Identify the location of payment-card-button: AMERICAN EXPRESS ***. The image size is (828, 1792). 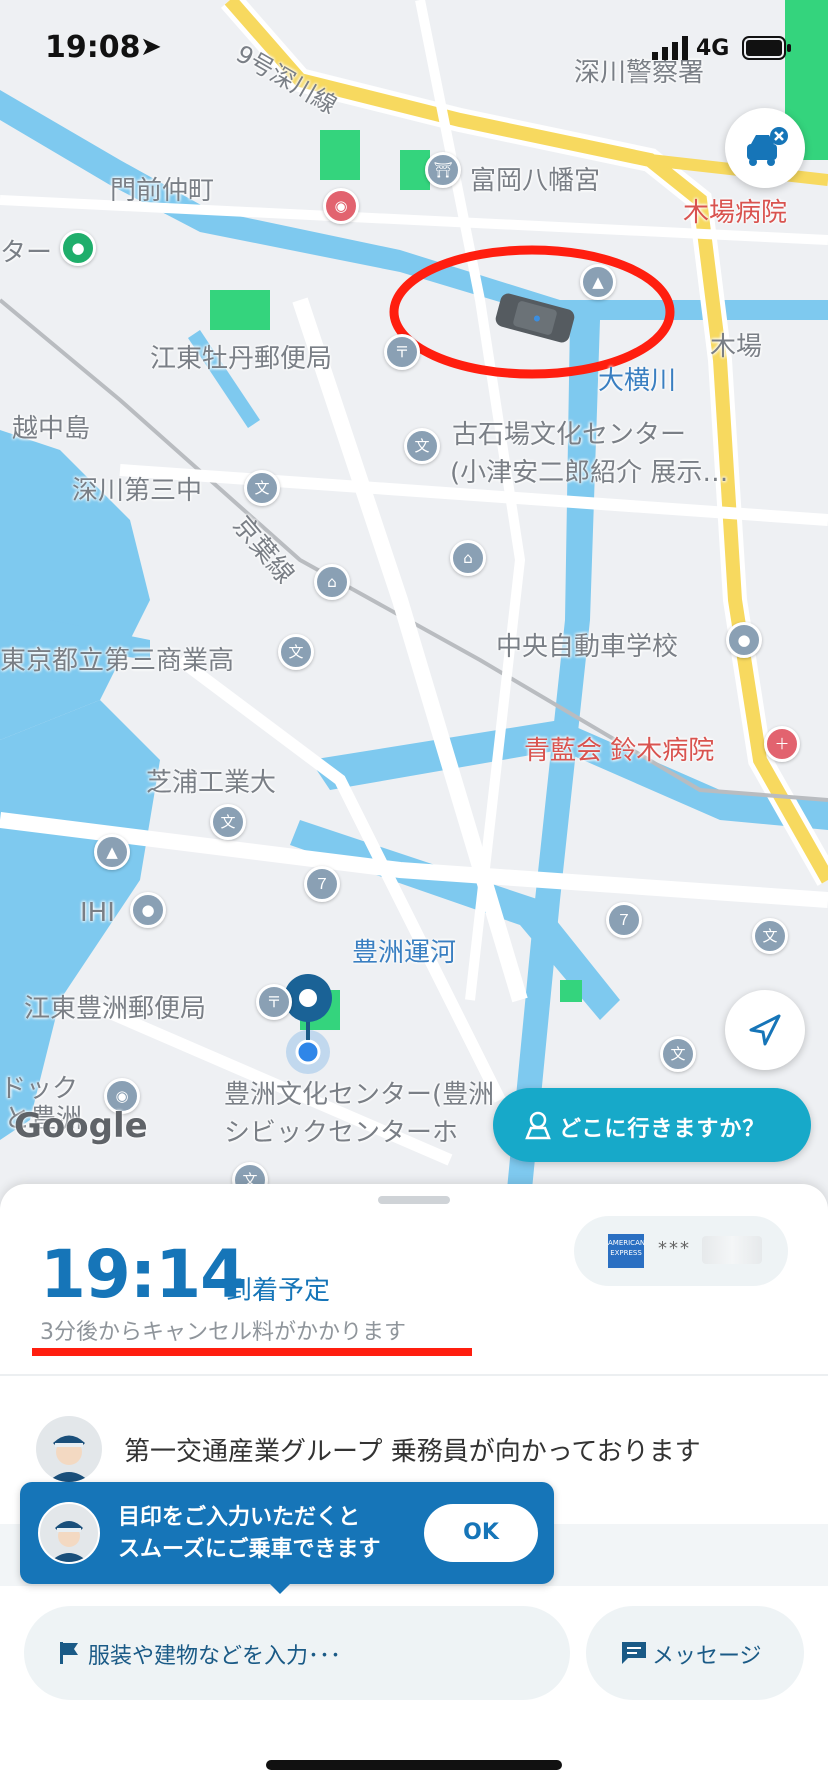
(681, 1251).